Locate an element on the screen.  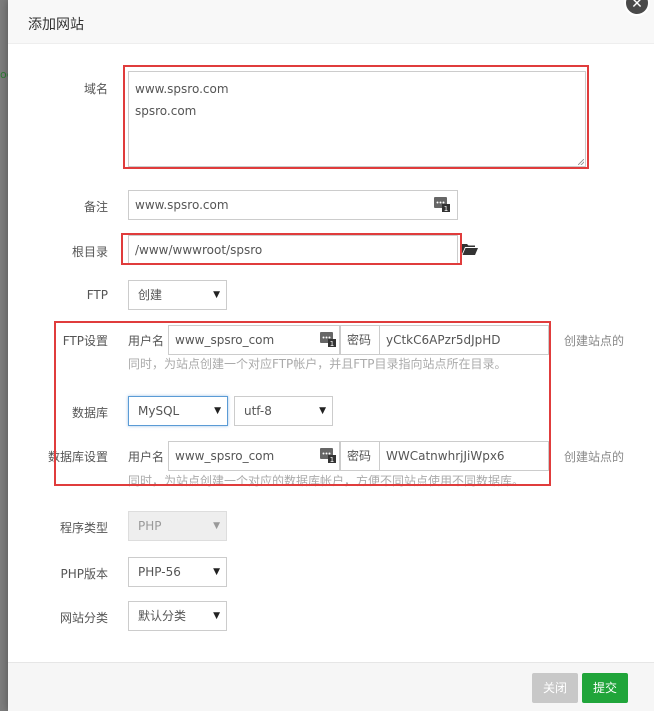
db-username-label: 用户名 is located at coordinates (146, 457).